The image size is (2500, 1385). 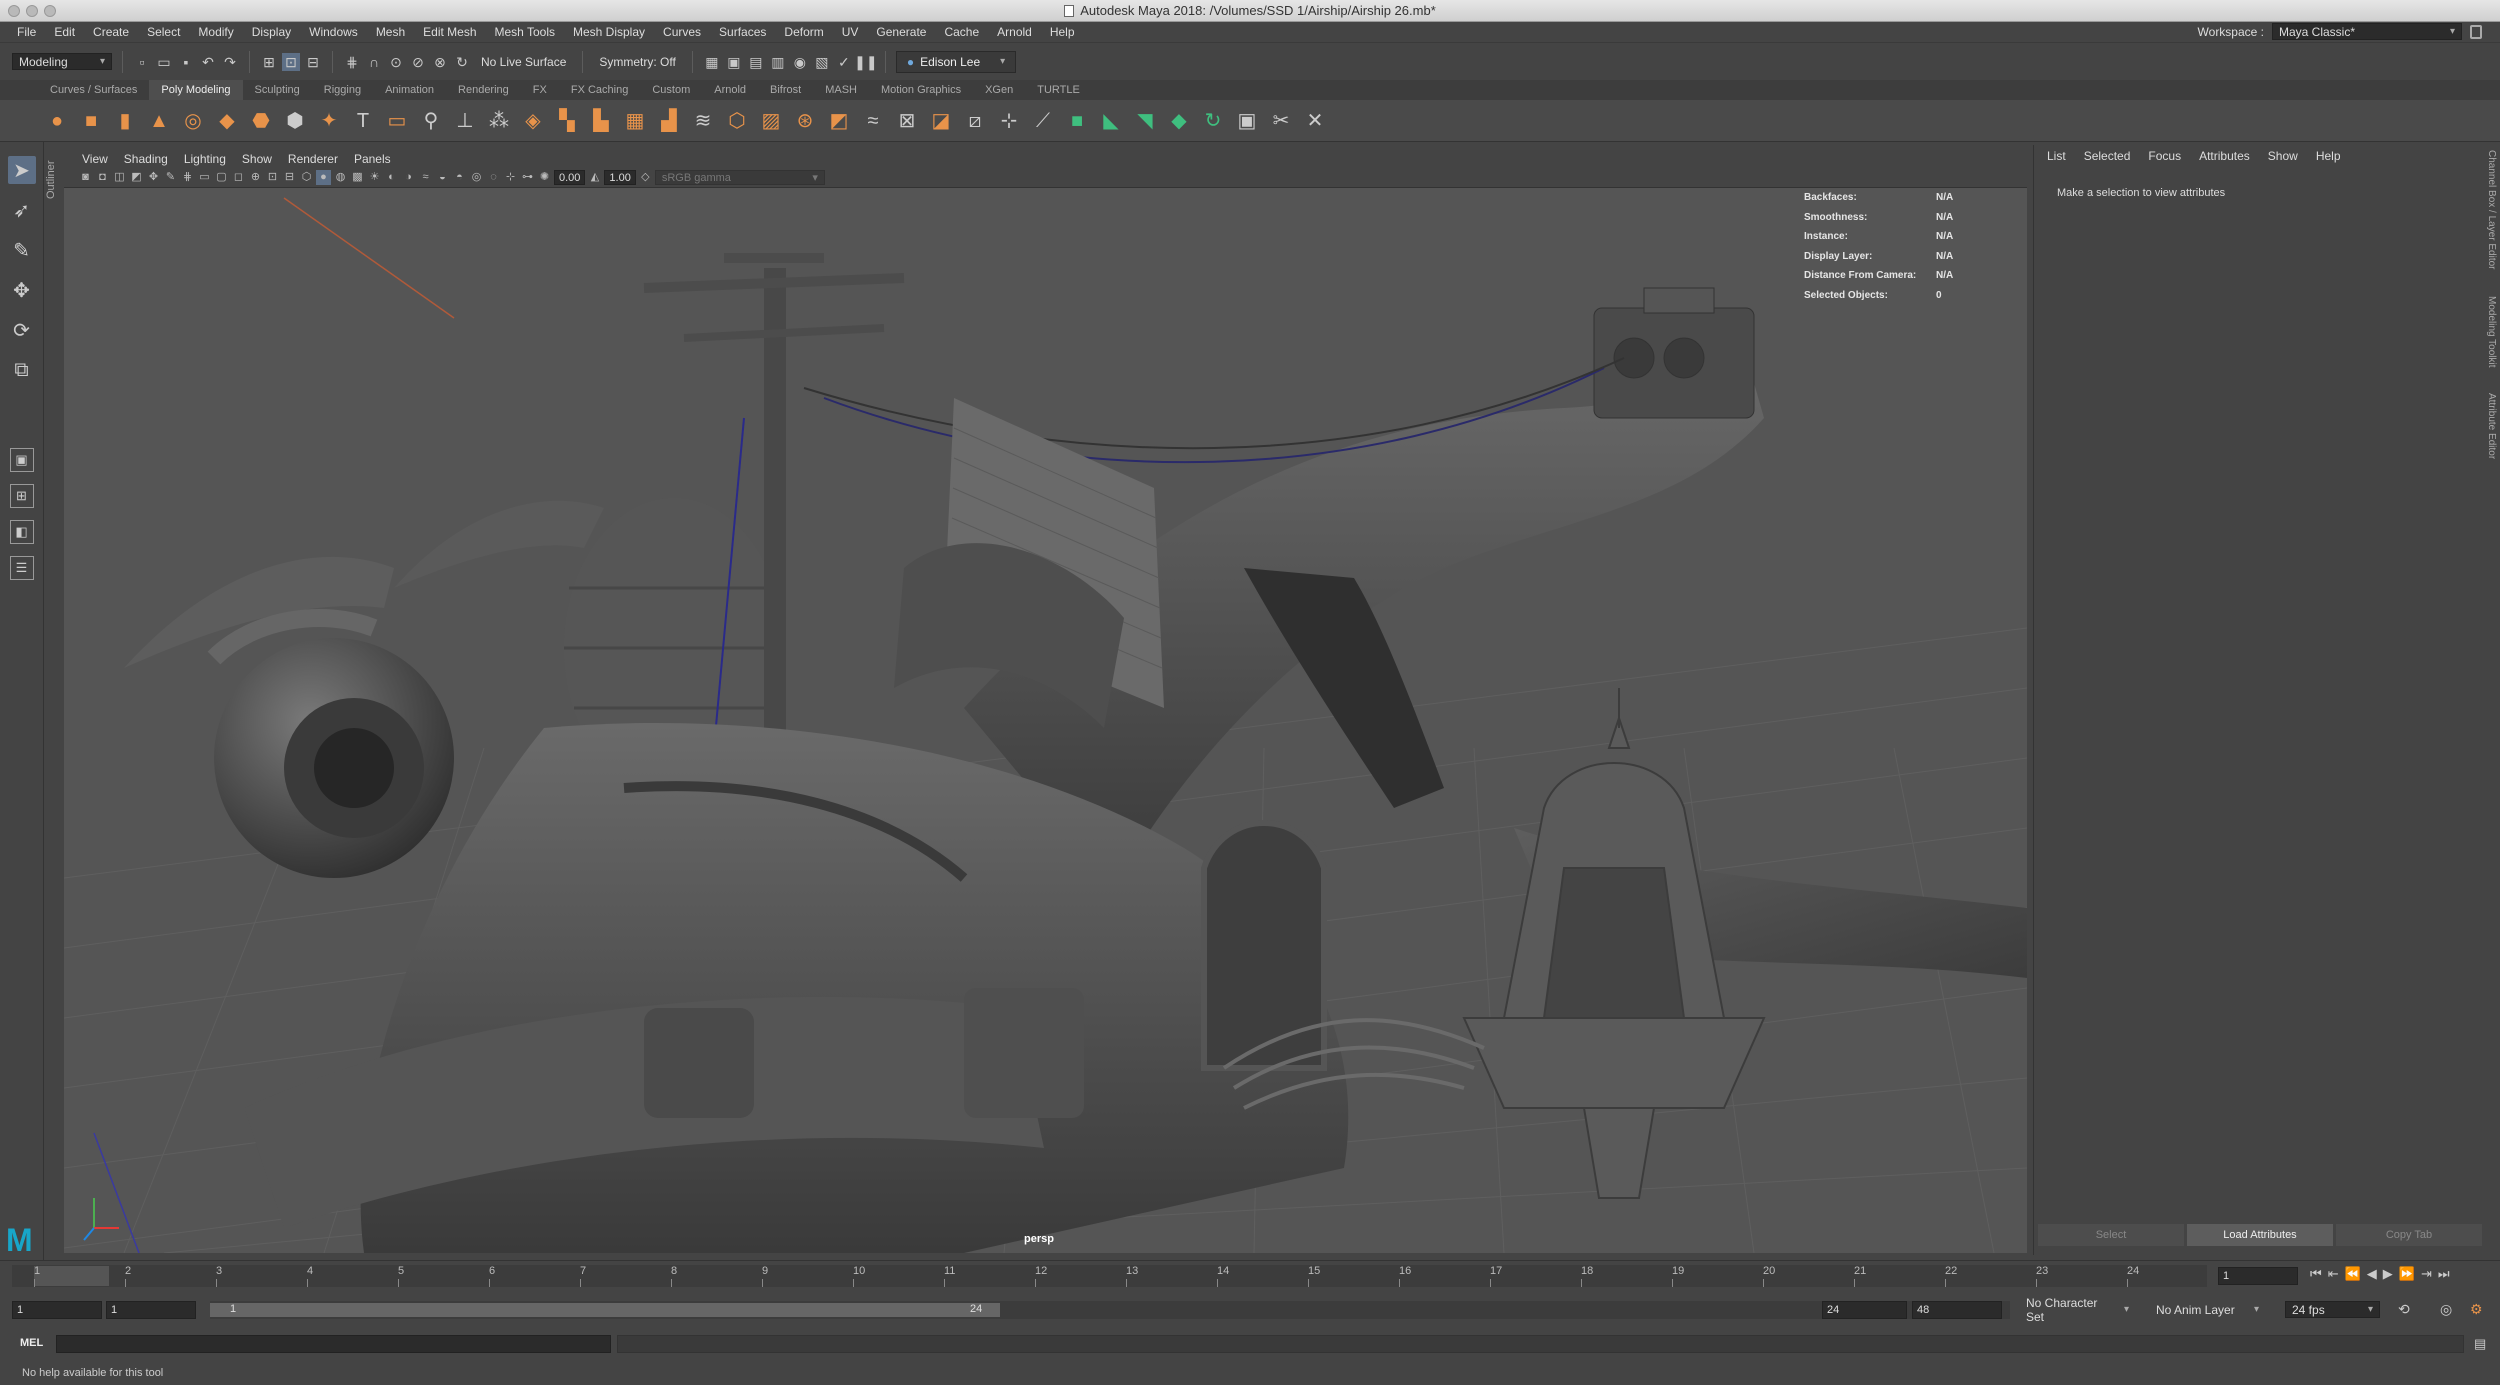 I want to click on shelf-tab-poly-modeling: Poly Modeling, so click(x=196, y=90).